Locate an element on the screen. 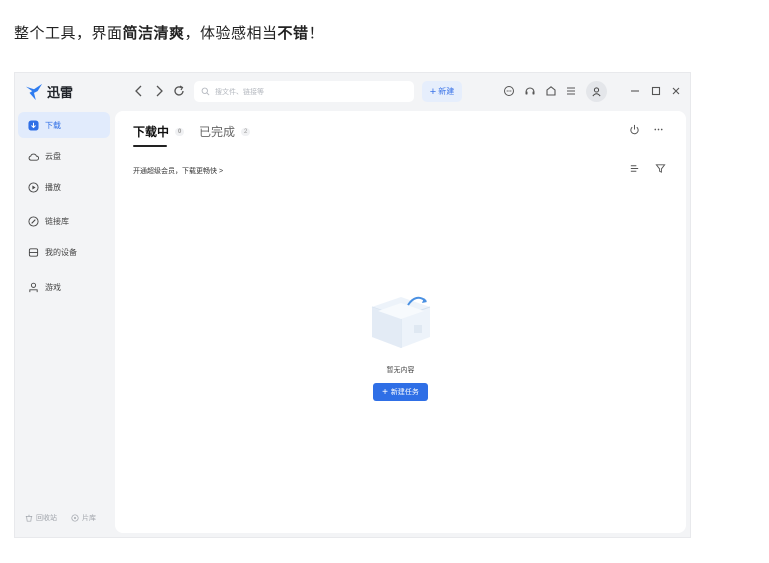 The height and width of the screenshot is (563, 769). caption-text-1: 整个工具，界面 is located at coordinates (68, 33).